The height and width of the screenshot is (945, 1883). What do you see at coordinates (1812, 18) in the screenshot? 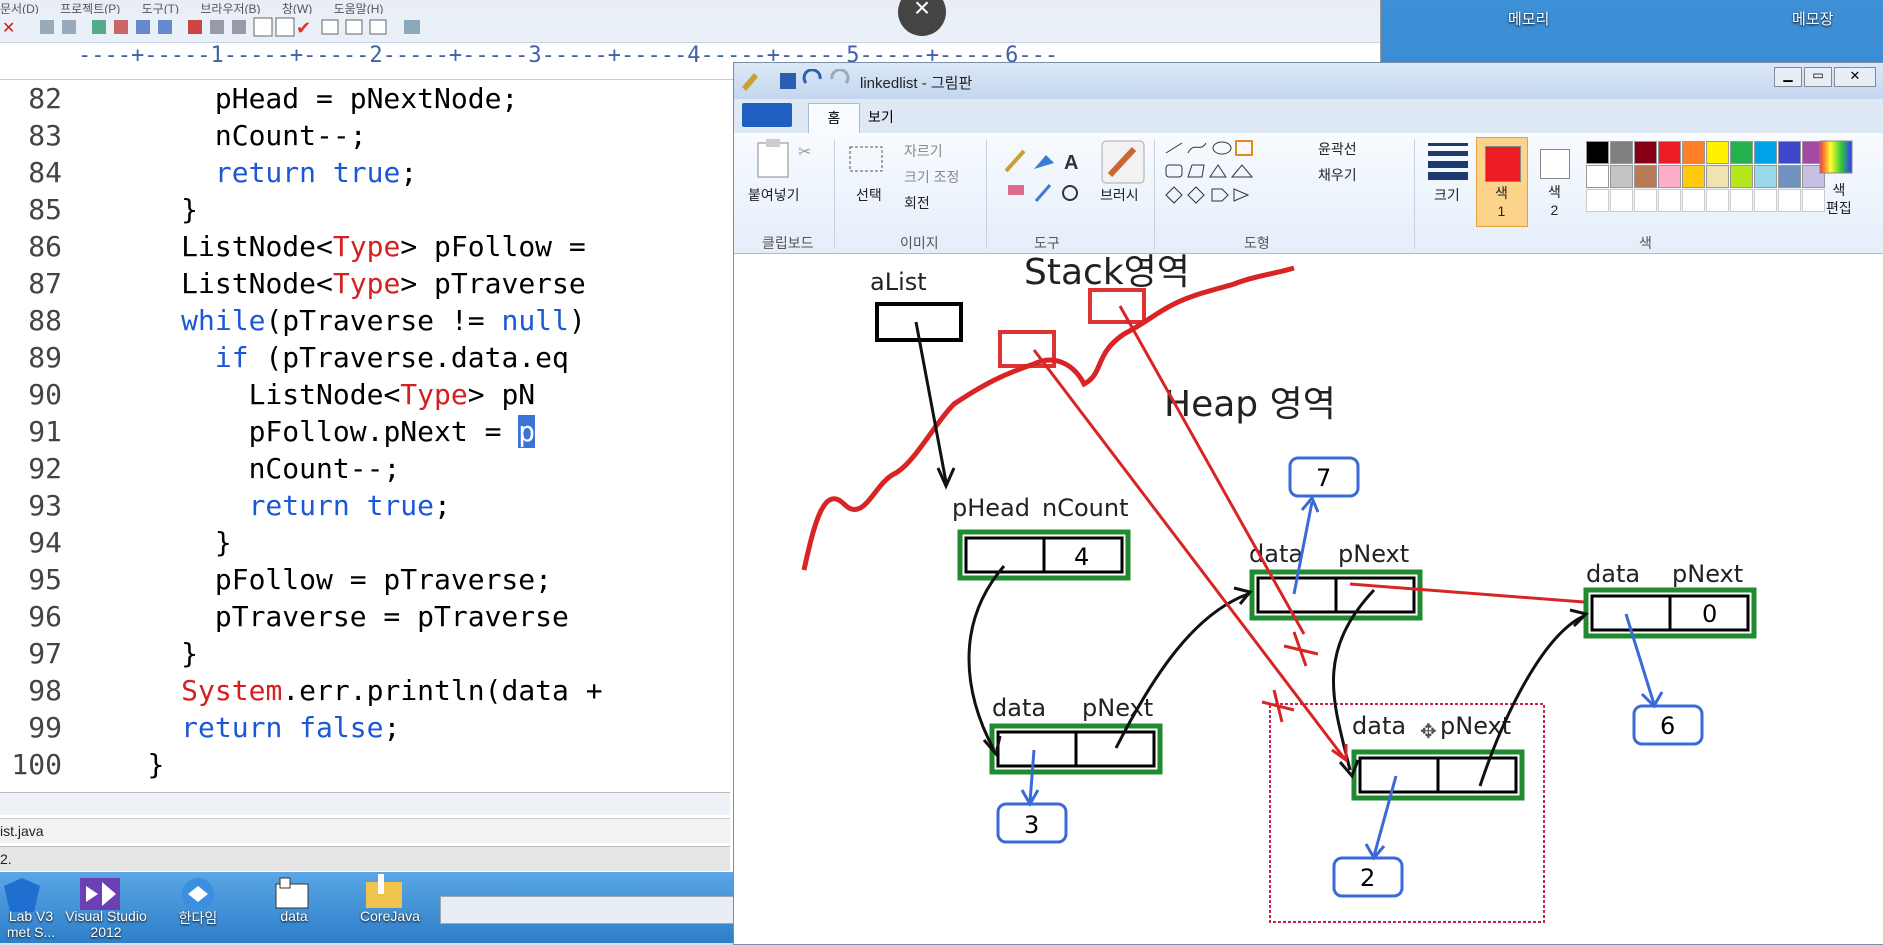
I see `desktop-icon-notepad: 메모장` at bounding box center [1812, 18].